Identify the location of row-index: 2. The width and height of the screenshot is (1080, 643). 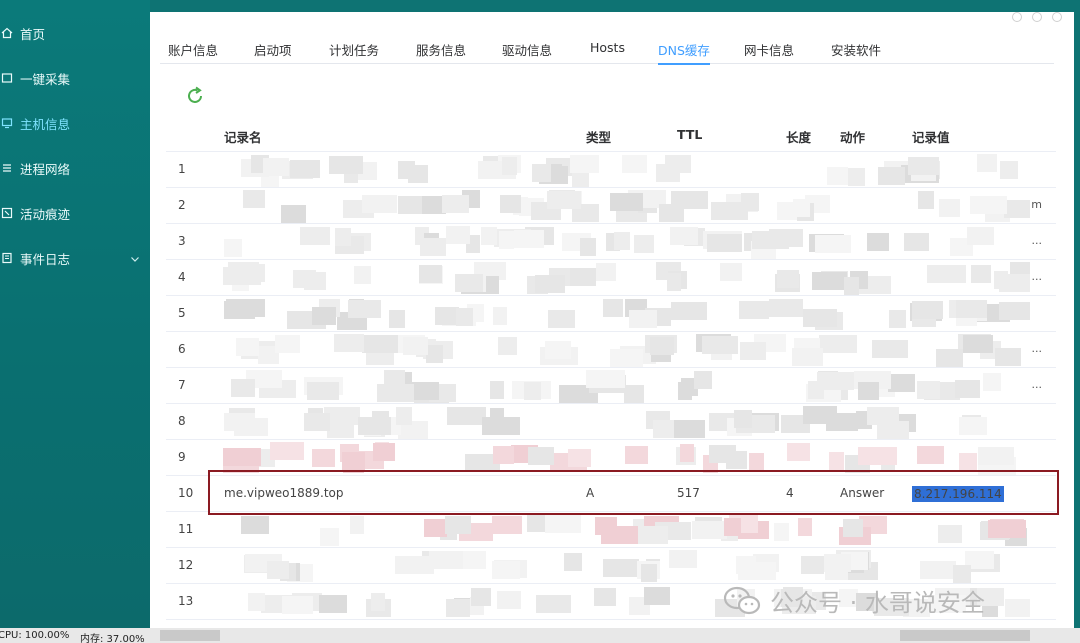
(182, 205).